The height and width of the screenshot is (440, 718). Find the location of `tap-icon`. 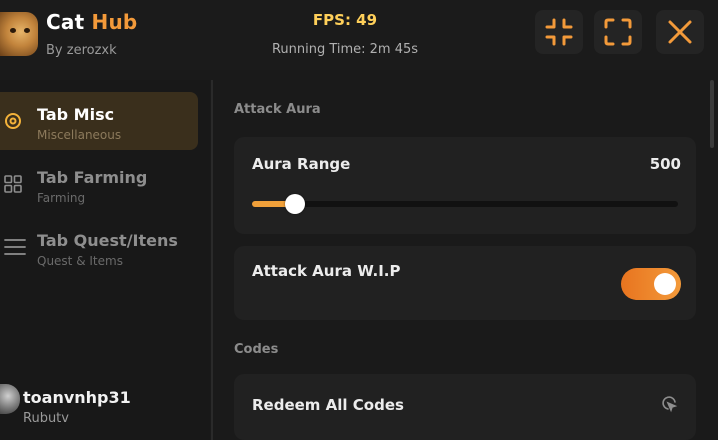

tap-icon is located at coordinates (670, 404).